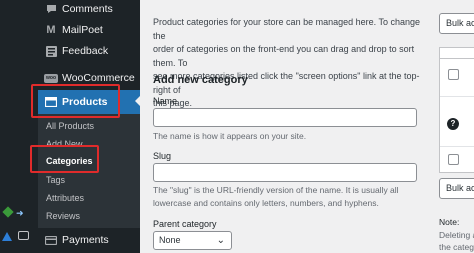 The image size is (474, 253). Describe the element at coordinates (75, 101) in the screenshot. I see `highlight-products` at that location.